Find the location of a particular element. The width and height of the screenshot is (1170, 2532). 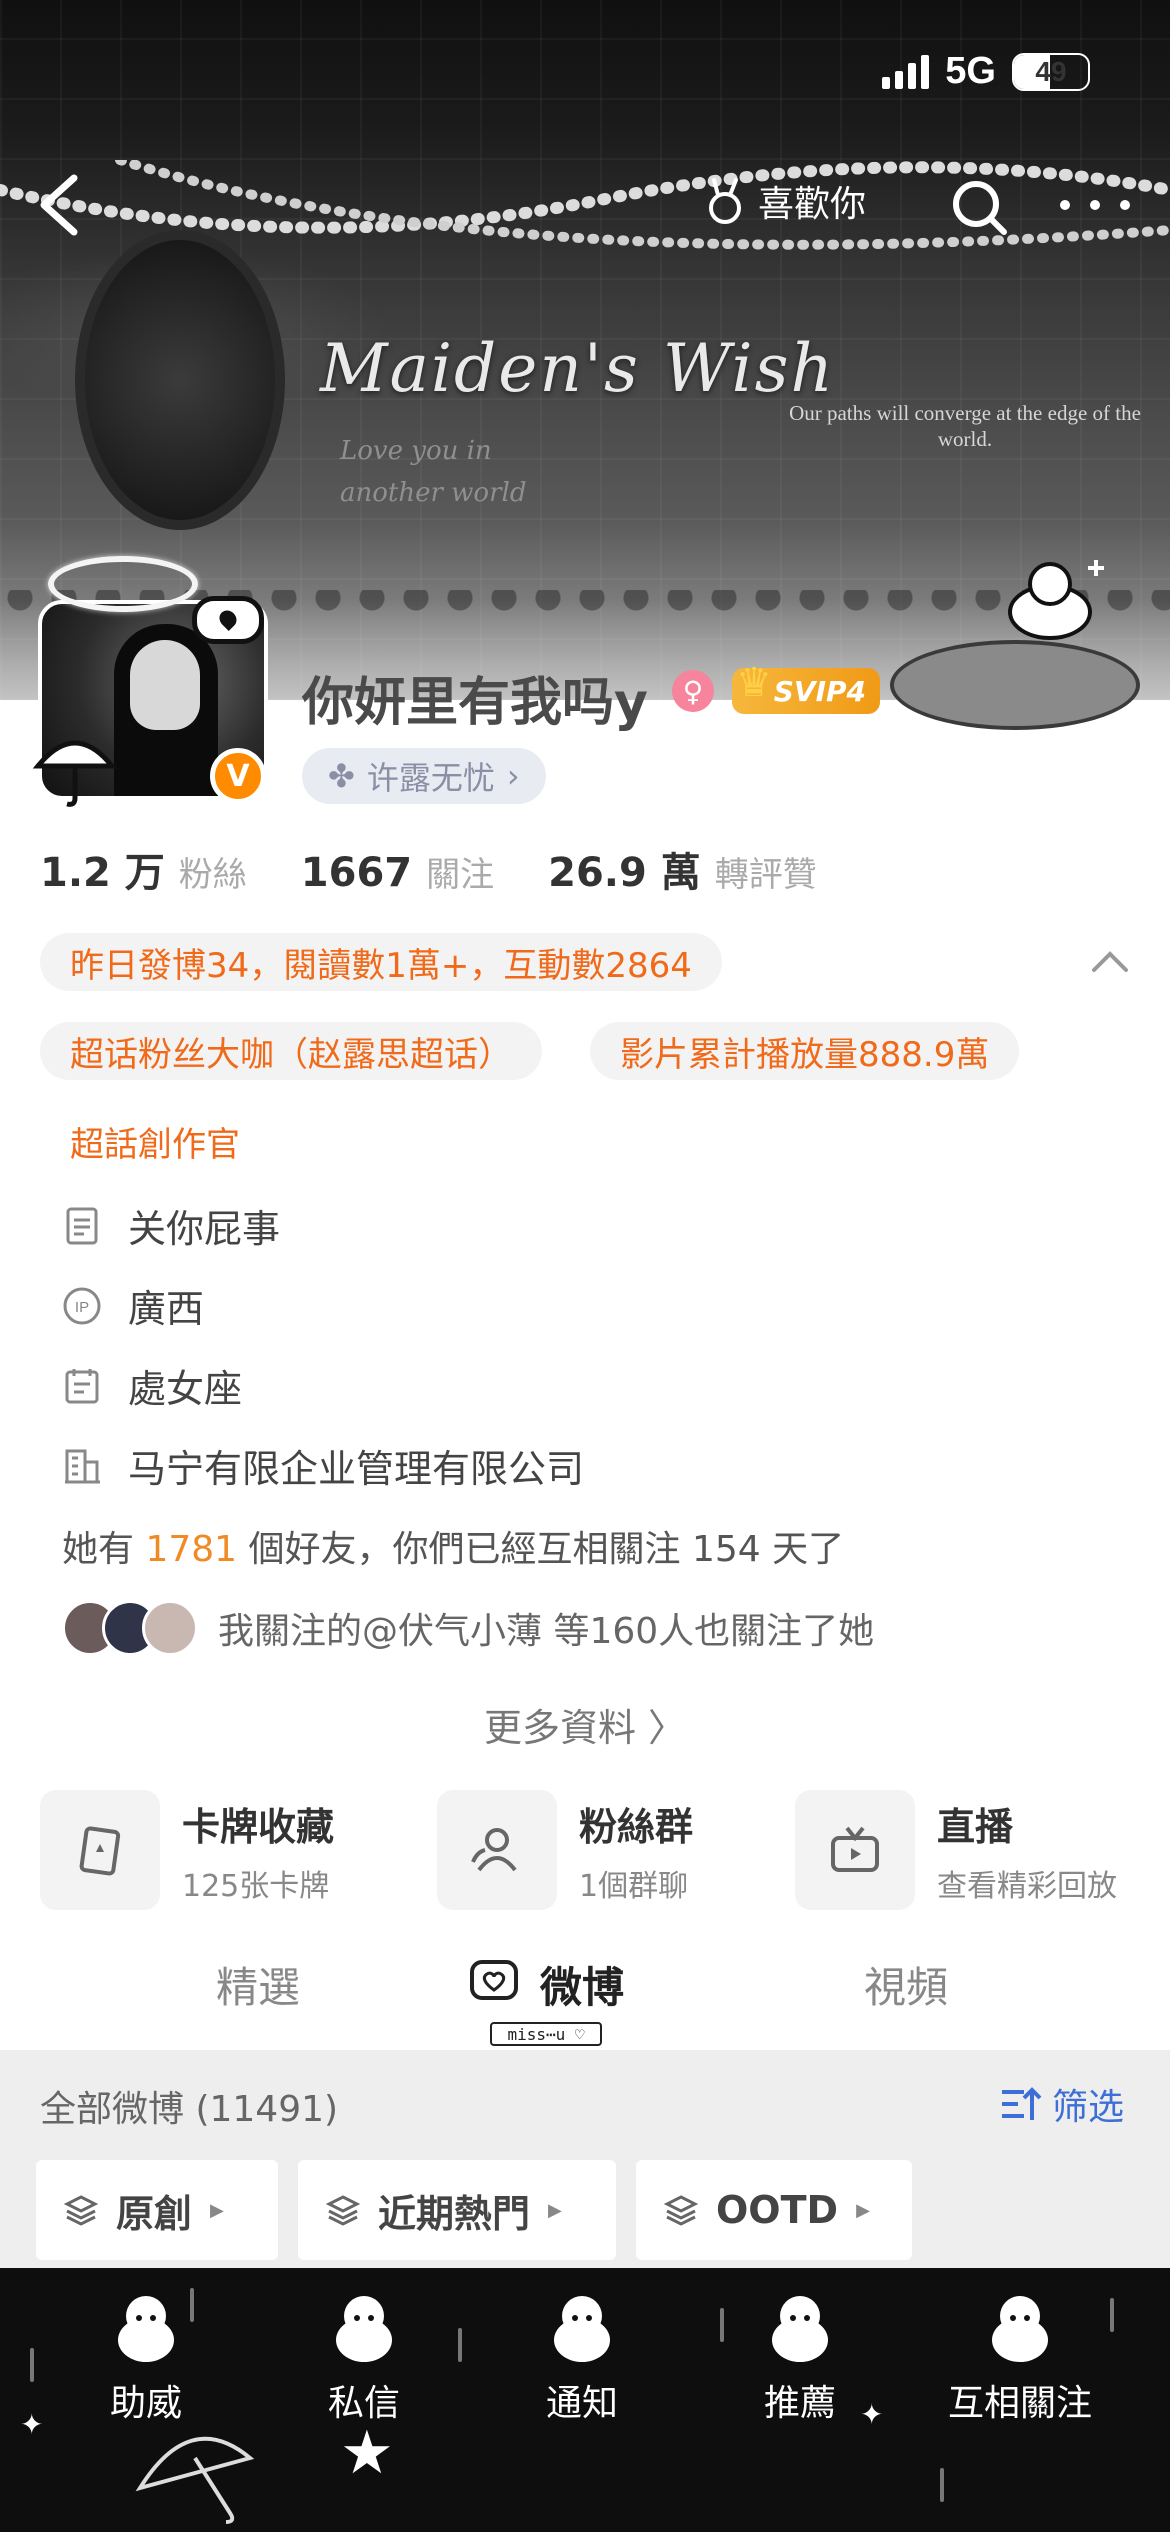

like-you-label: 喜歡你 is located at coordinates (812, 204).